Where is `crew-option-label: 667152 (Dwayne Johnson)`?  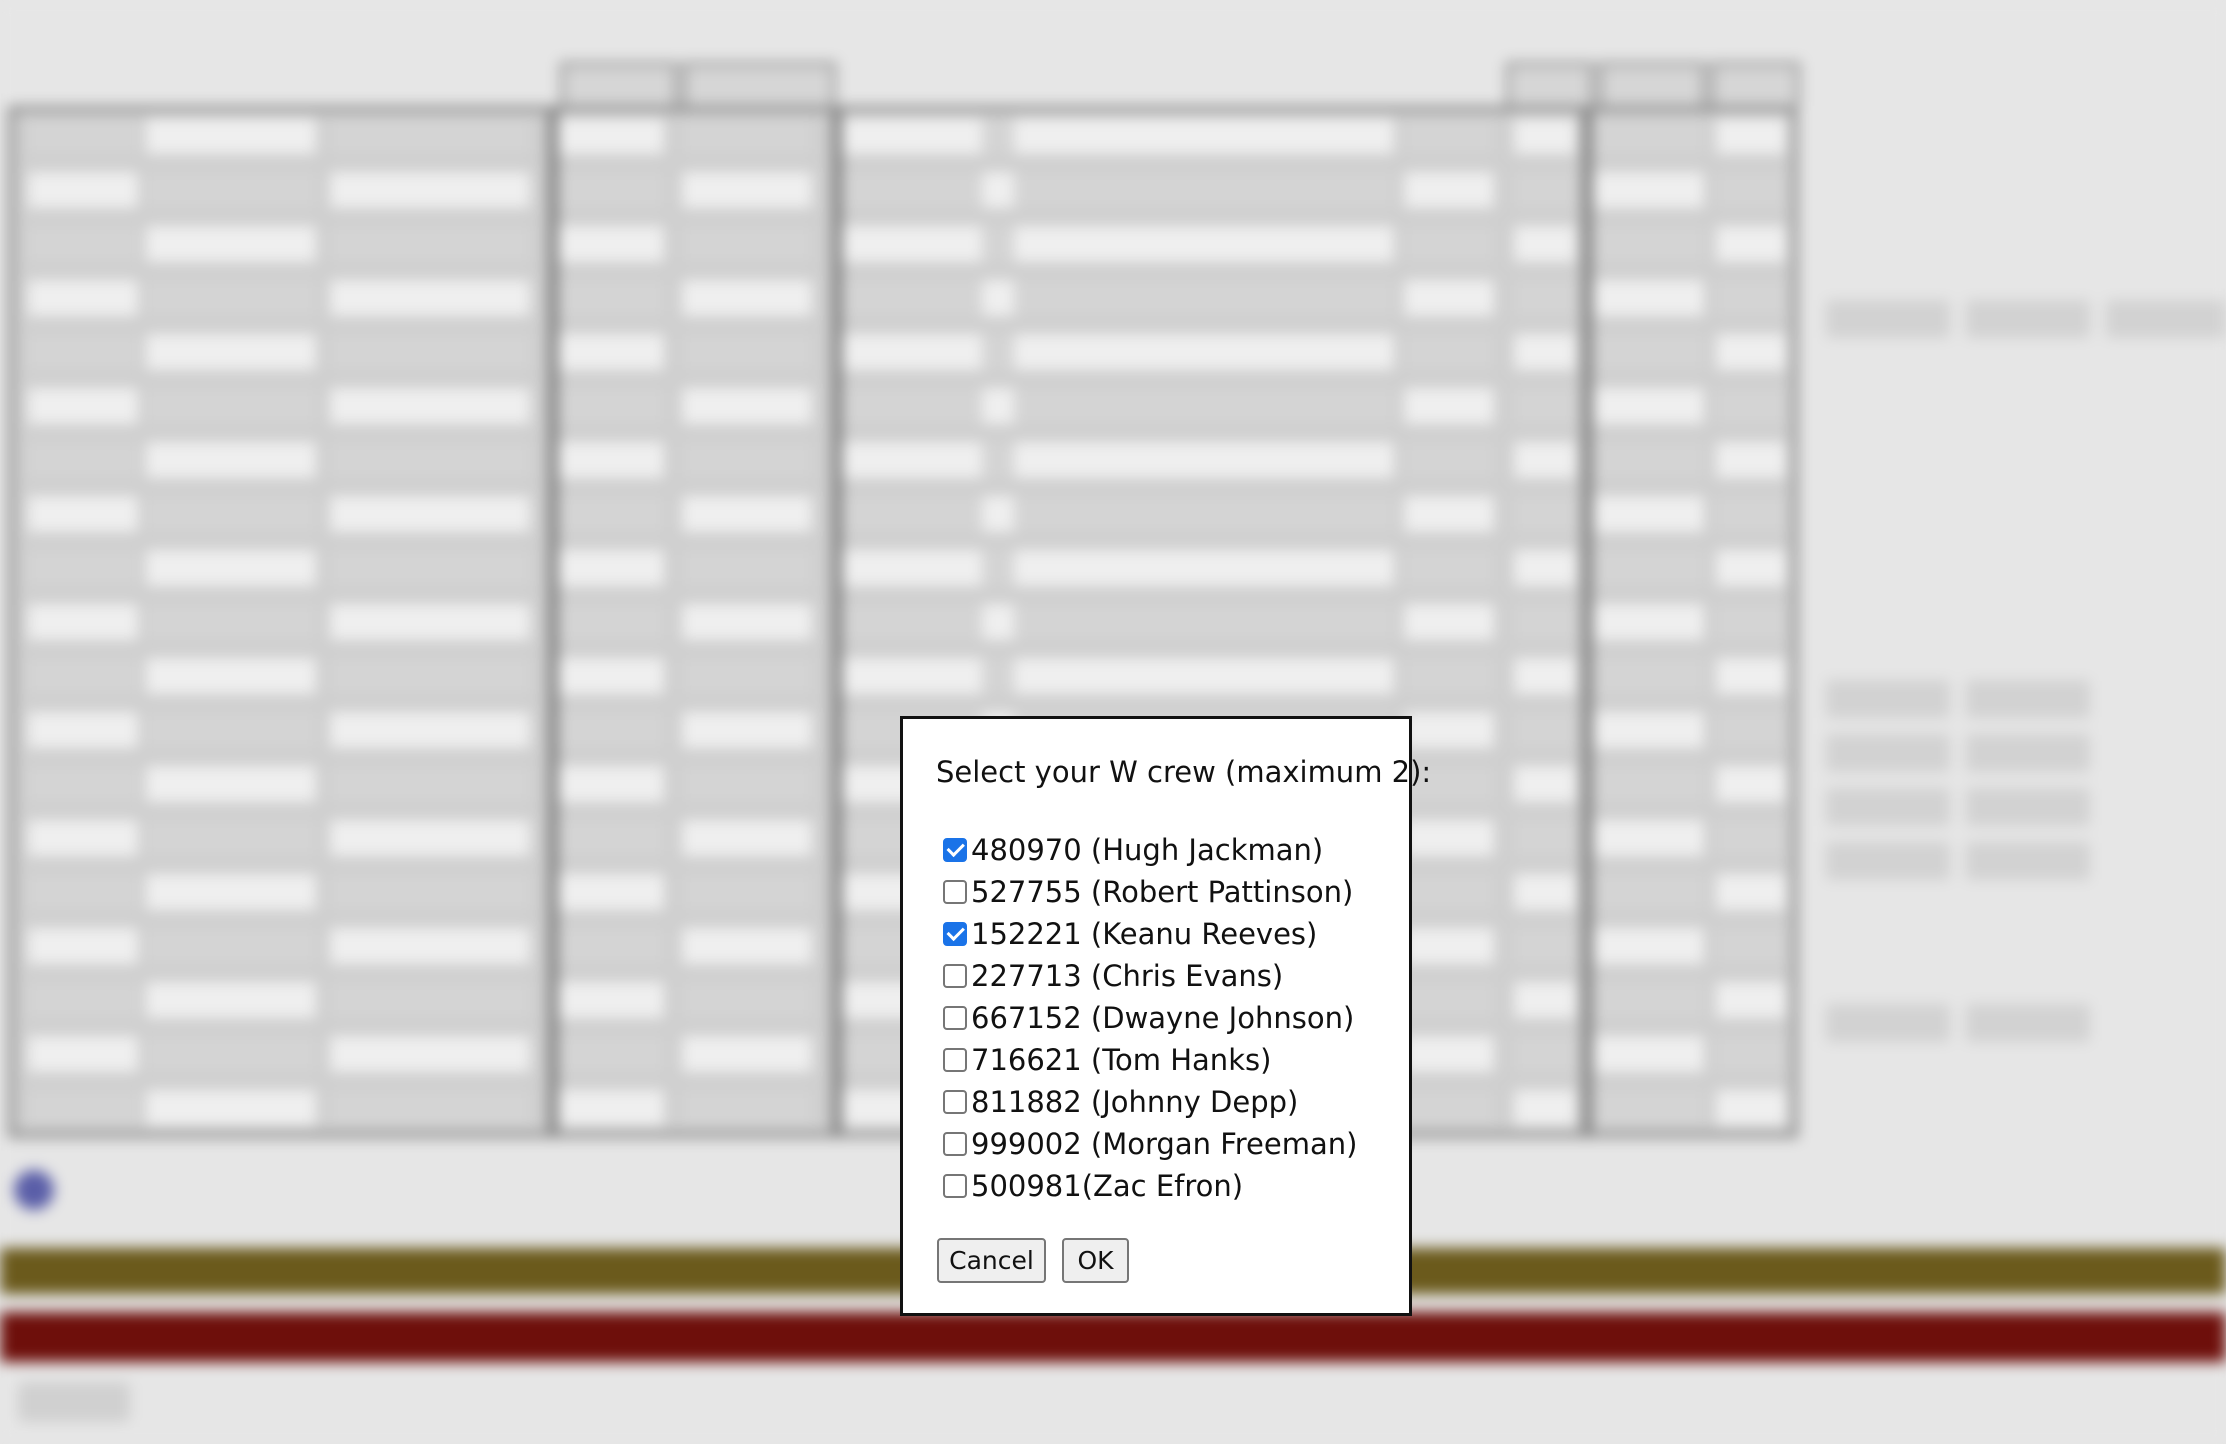
crew-option-label: 667152 (Dwayne Johnson) is located at coordinates (1162, 1018).